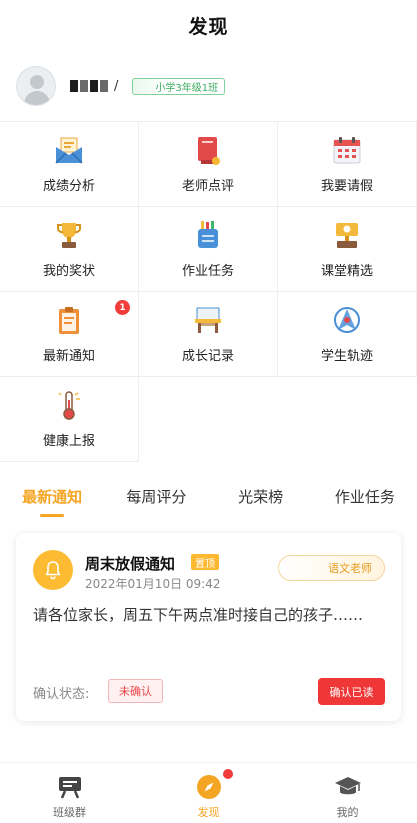 The image size is (417, 823). What do you see at coordinates (209, 151) in the screenshot?
I see `book-icon` at bounding box center [209, 151].